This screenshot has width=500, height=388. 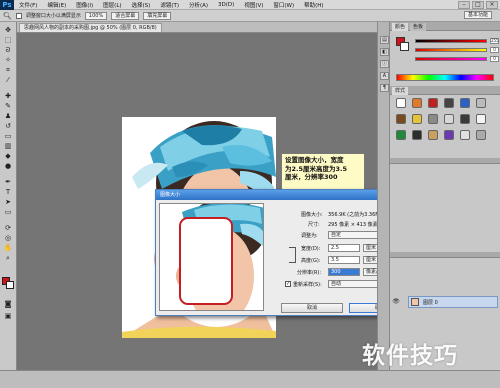 I want to click on dimensions-value: 295 像素 × 413 像素, so click(x=353, y=225).